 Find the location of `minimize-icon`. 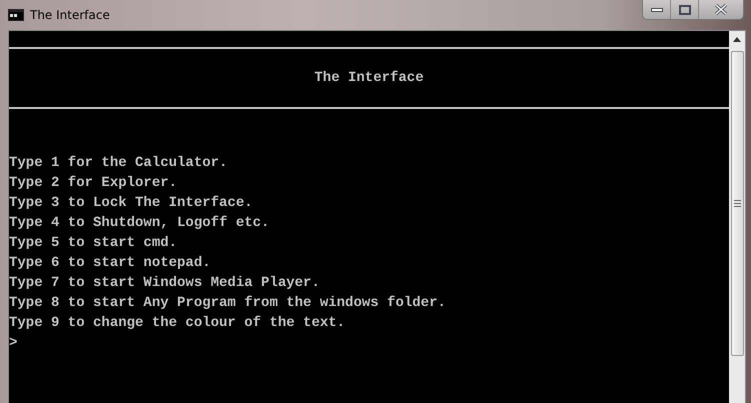

minimize-icon is located at coordinates (656, 9).